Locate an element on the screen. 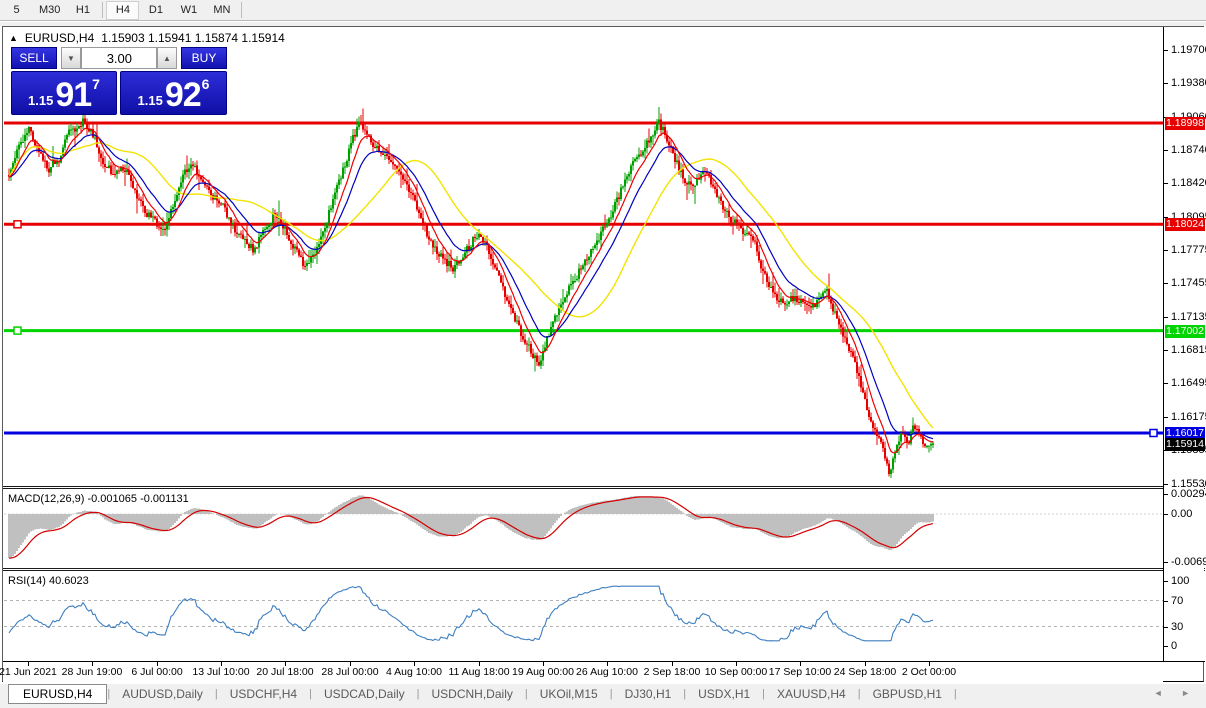 The width and height of the screenshot is (1206, 708). chart-tab-ukoil: UKOil,M15 is located at coordinates (569, 694).